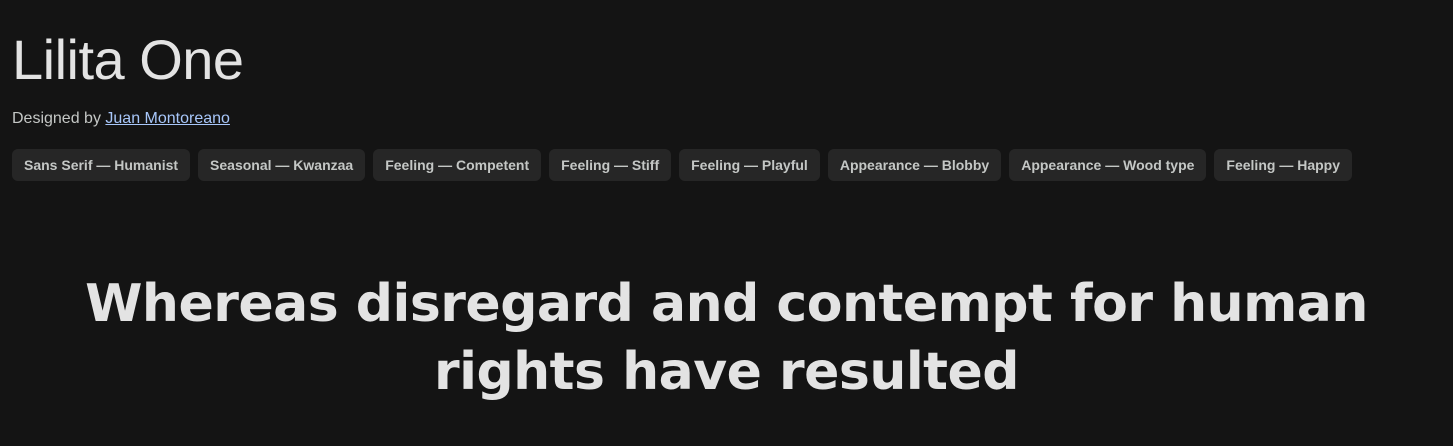 This screenshot has height=446, width=1453. Describe the element at coordinates (56, 118) in the screenshot. I see `designed-by-label: Designed by` at that location.